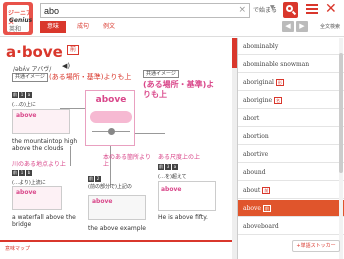 Image resolution: width=344 pixels, height=259 pixels. I want to click on list-item: aborigine 名, so click(291, 100).